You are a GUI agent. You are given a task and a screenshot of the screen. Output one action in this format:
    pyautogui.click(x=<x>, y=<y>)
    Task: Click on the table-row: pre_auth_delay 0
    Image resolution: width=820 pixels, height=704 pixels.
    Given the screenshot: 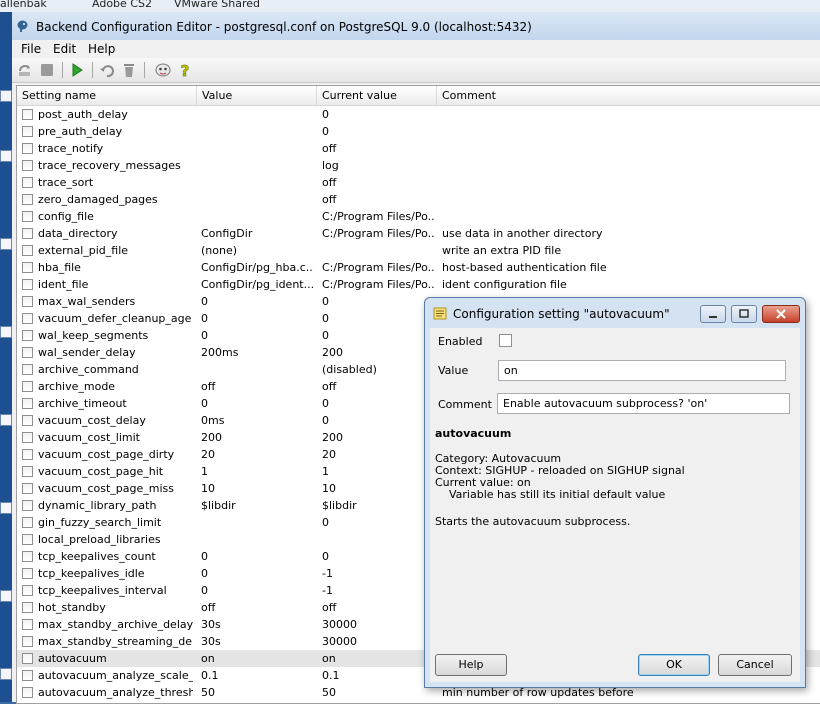 What is the action you would take?
    pyautogui.click(x=418, y=131)
    